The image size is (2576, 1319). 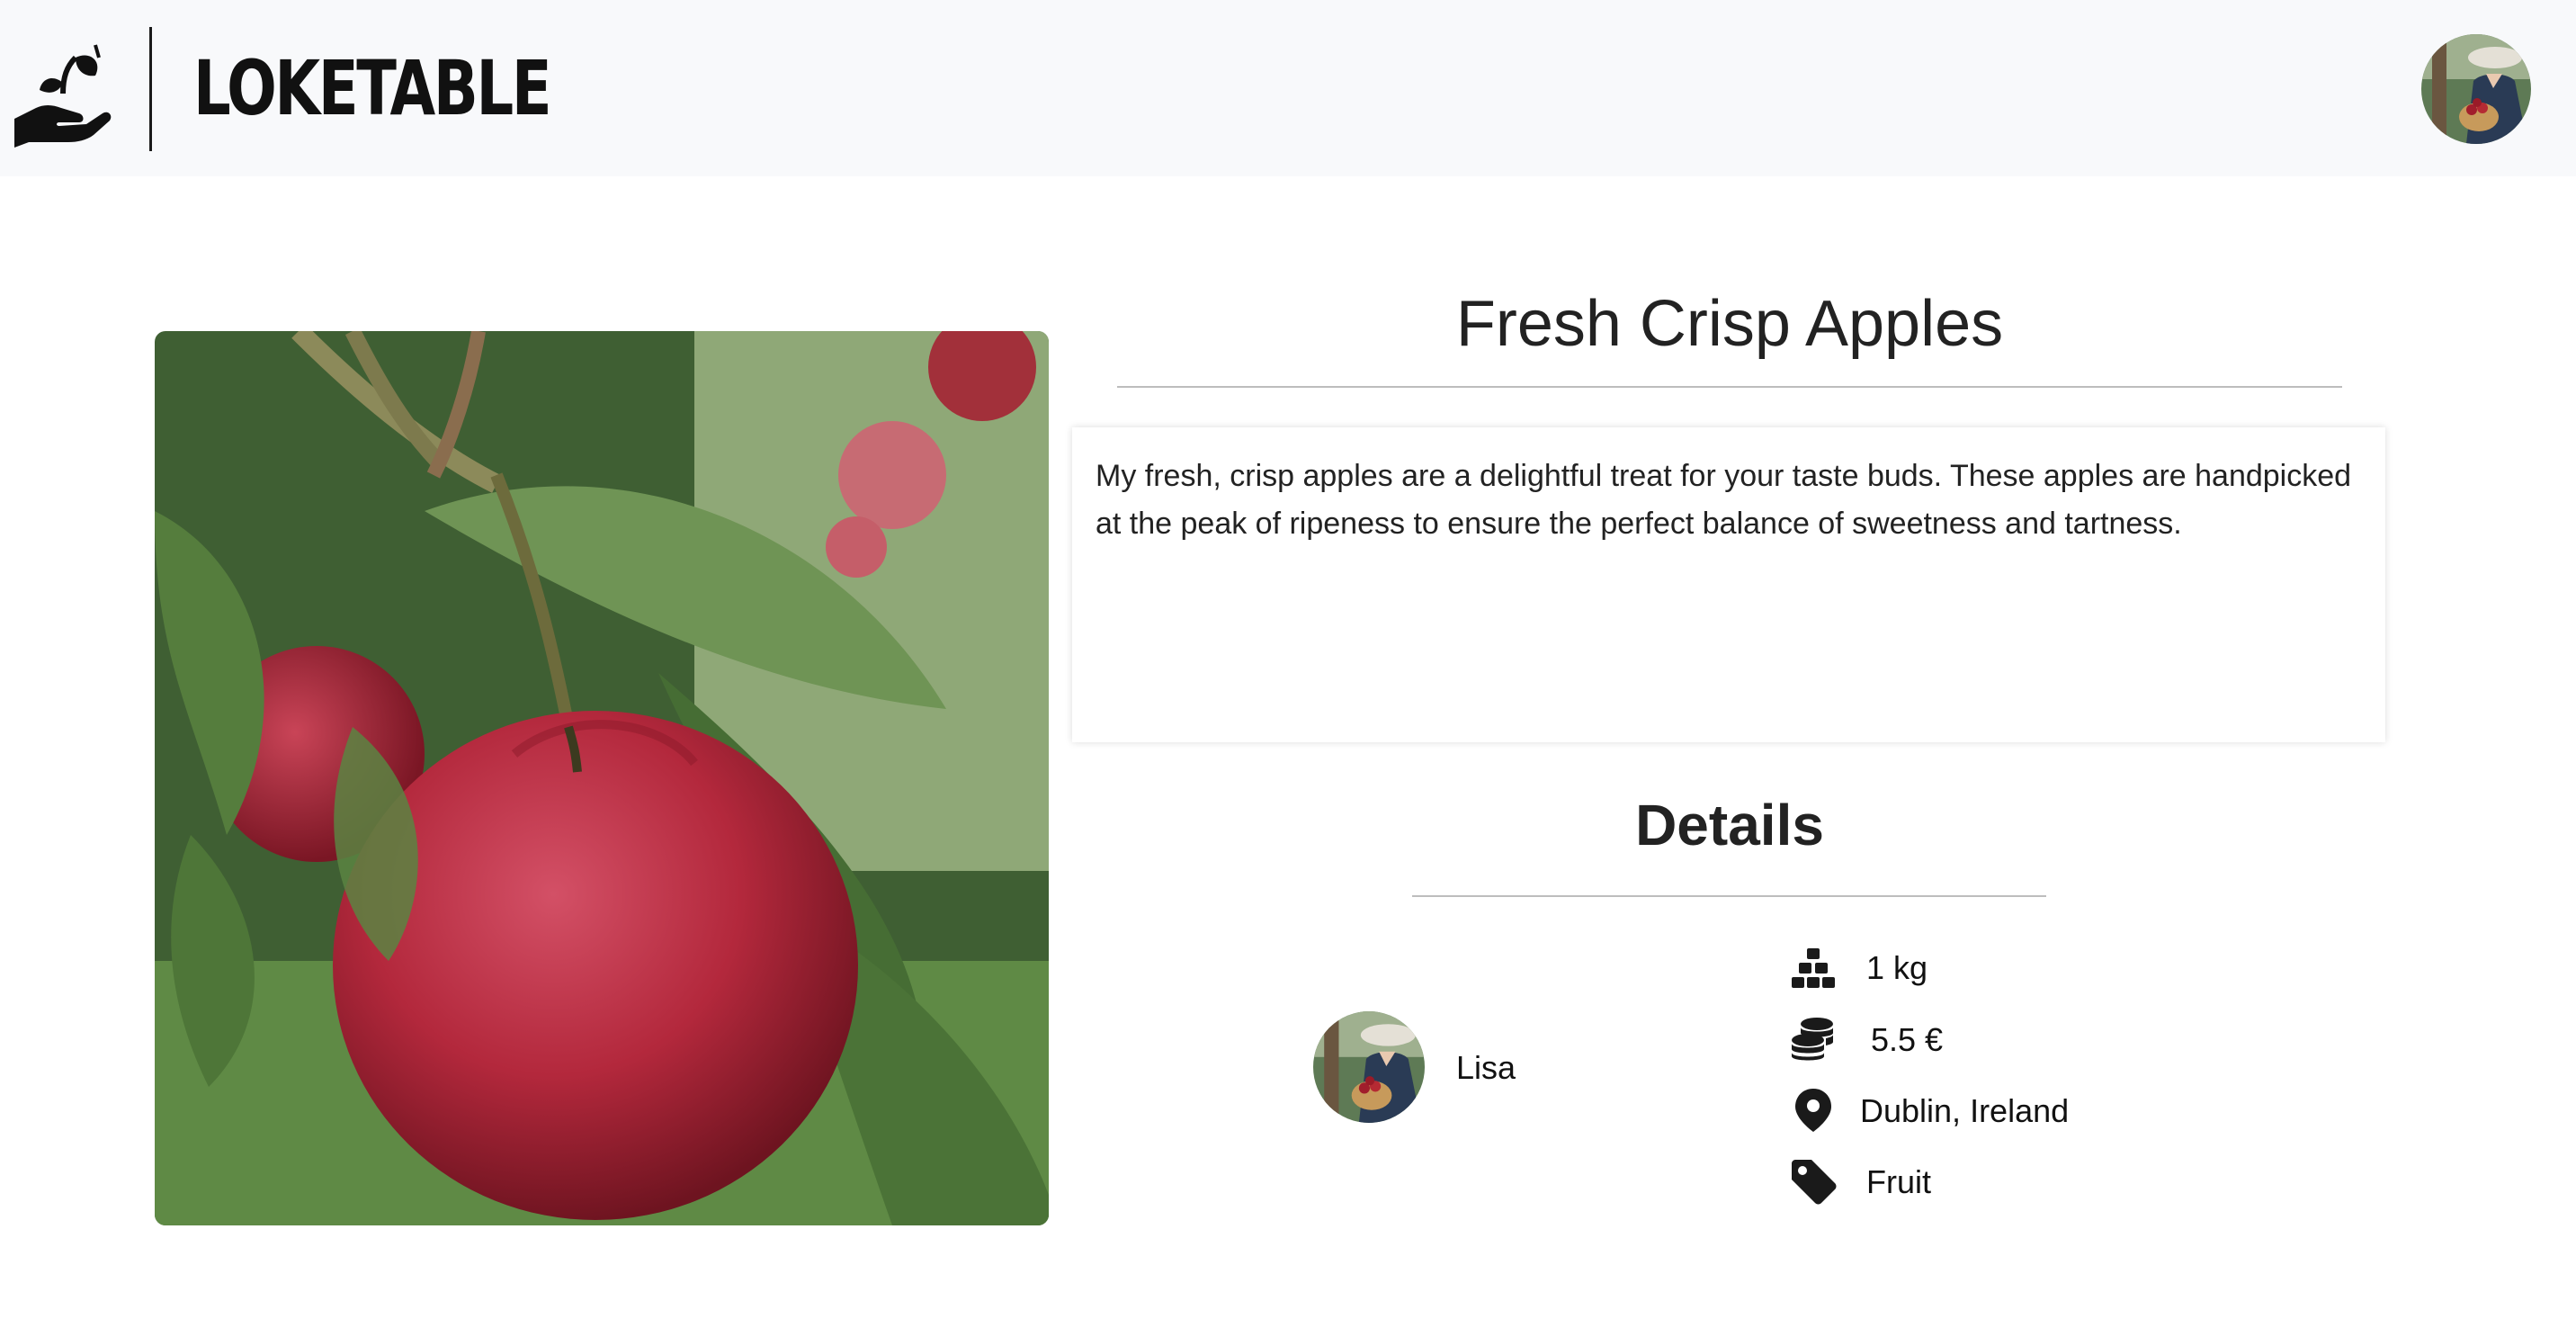 I want to click on coins-icon, so click(x=1812, y=1039).